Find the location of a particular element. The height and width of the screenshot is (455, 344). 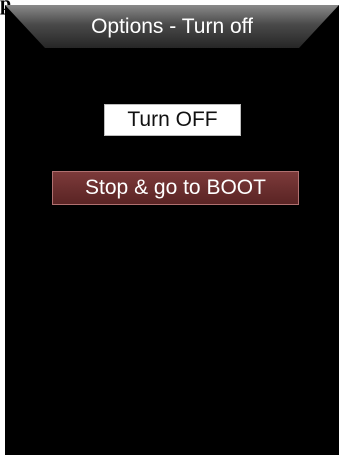

turn-off-button: Turn OFF is located at coordinates (172, 120).